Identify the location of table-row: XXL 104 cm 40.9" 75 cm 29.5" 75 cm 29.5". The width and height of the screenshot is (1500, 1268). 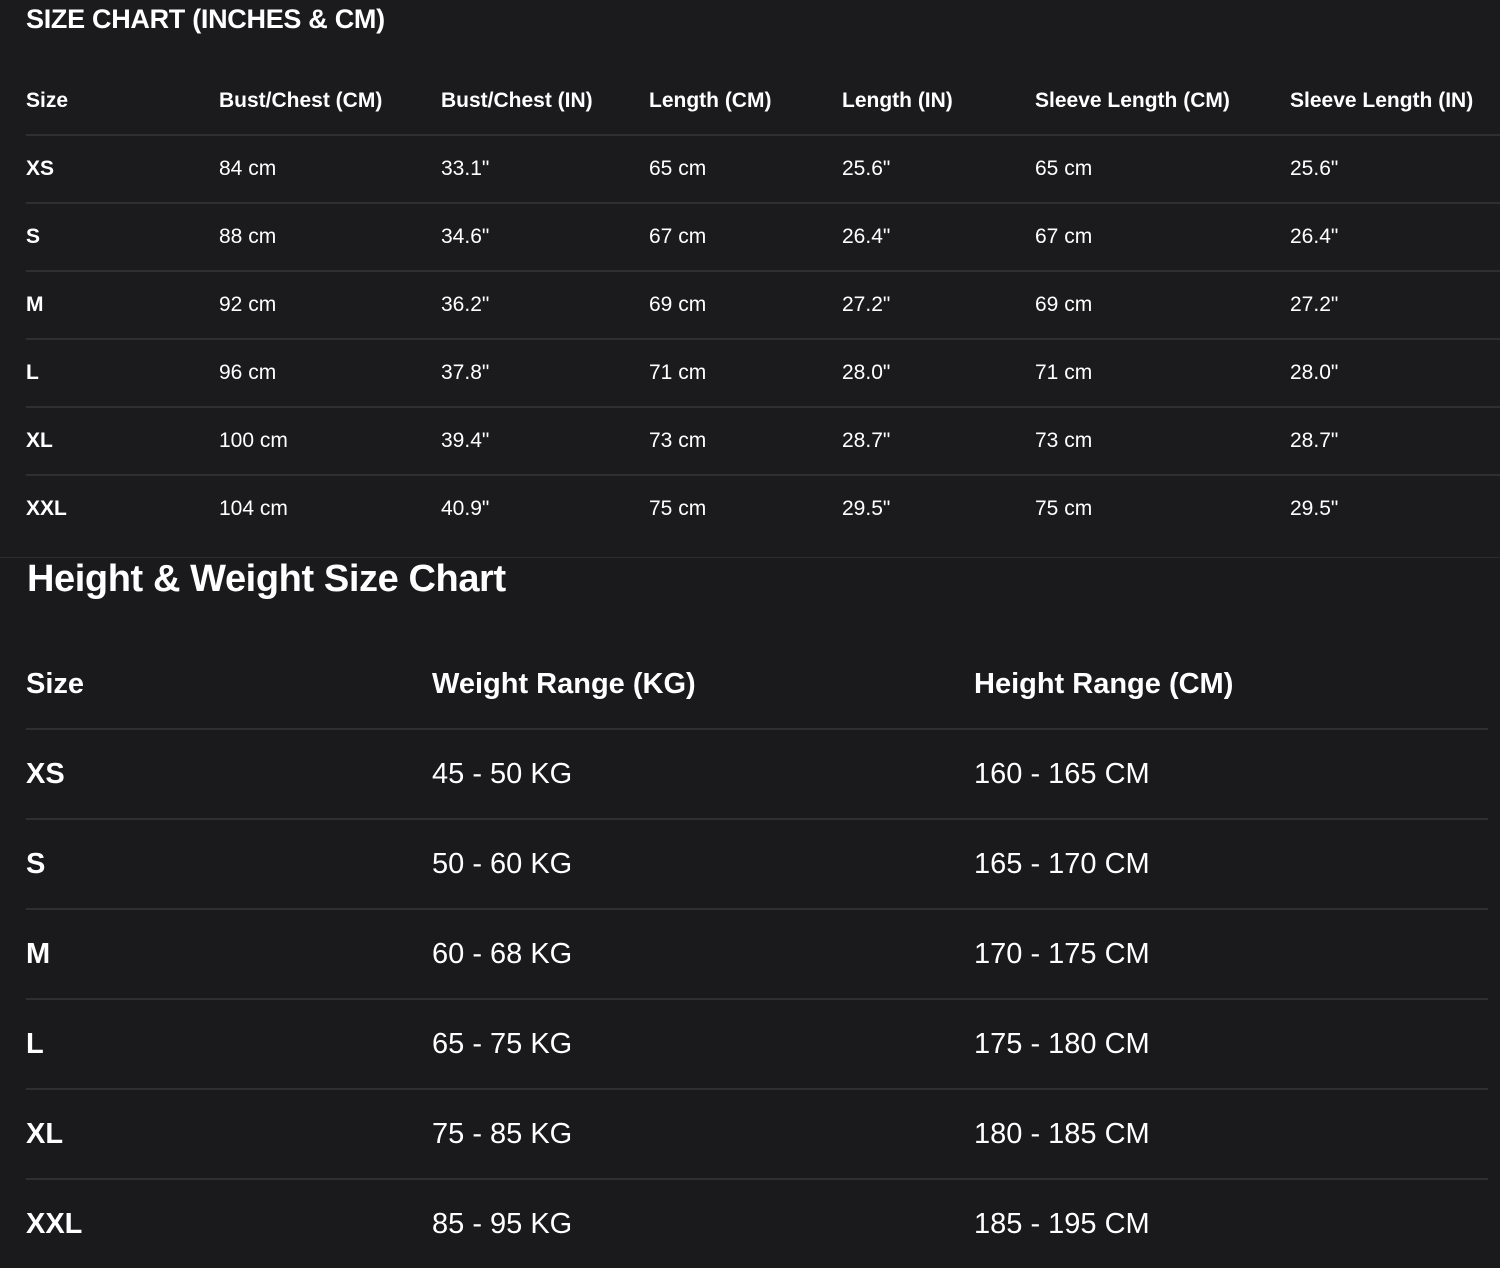
(763, 508).